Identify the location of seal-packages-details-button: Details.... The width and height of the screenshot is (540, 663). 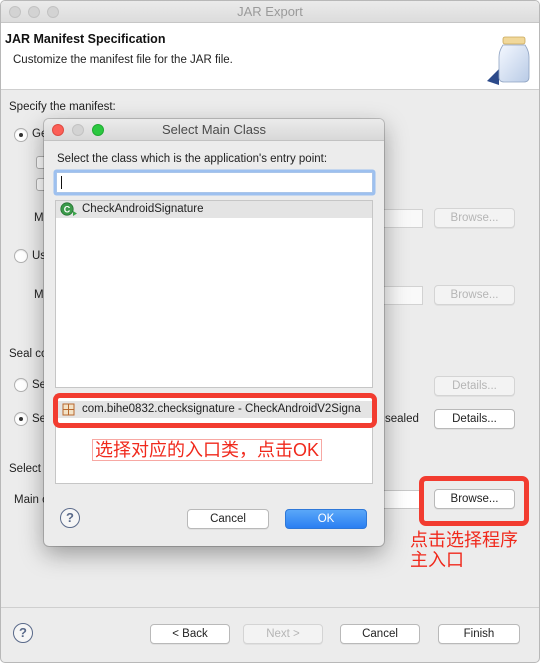
(474, 419).